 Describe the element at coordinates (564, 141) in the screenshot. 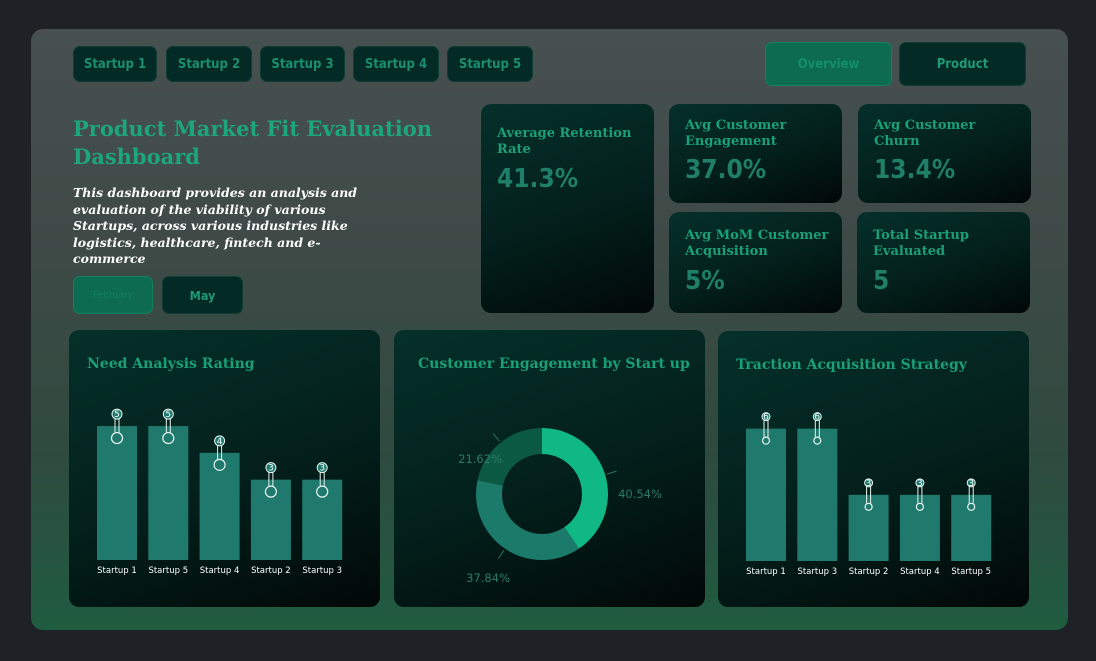

I see `kpi-label: Average Retention Rate` at that location.